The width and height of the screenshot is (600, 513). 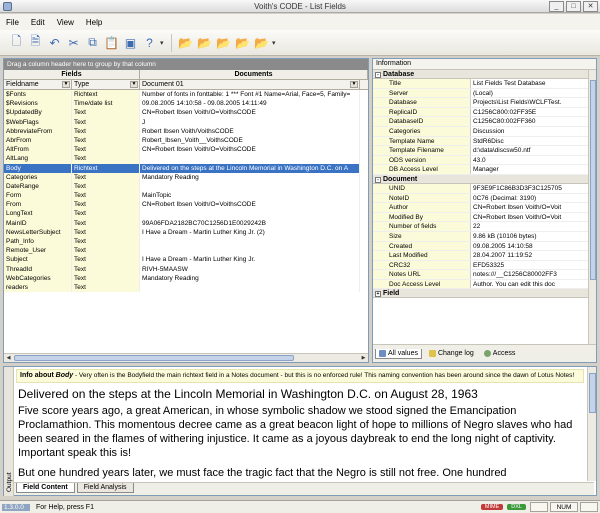 What do you see at coordinates (186, 242) in the screenshot?
I see `table-row: Path_Info Text` at bounding box center [186, 242].